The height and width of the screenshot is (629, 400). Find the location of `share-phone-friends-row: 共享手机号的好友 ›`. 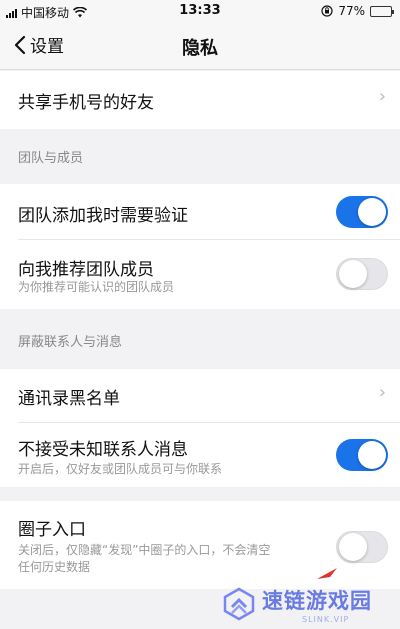

share-phone-friends-row: 共享手机号的好友 › is located at coordinates (200, 100).